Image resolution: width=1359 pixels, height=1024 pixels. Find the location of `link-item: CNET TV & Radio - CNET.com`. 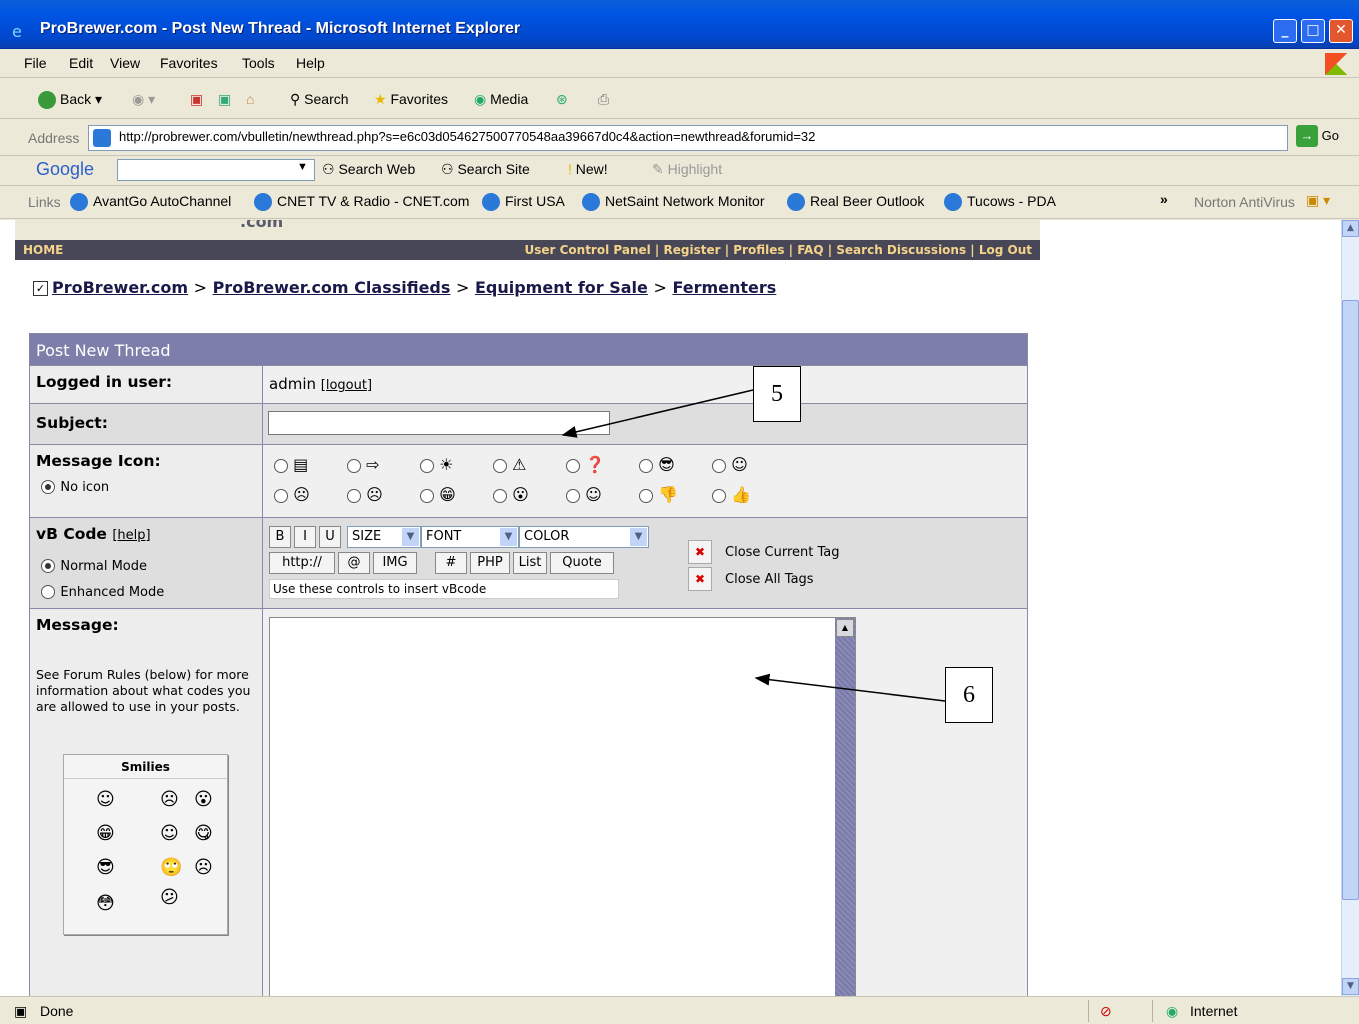

link-item: CNET TV & Radio - CNET.com is located at coordinates (361, 202).